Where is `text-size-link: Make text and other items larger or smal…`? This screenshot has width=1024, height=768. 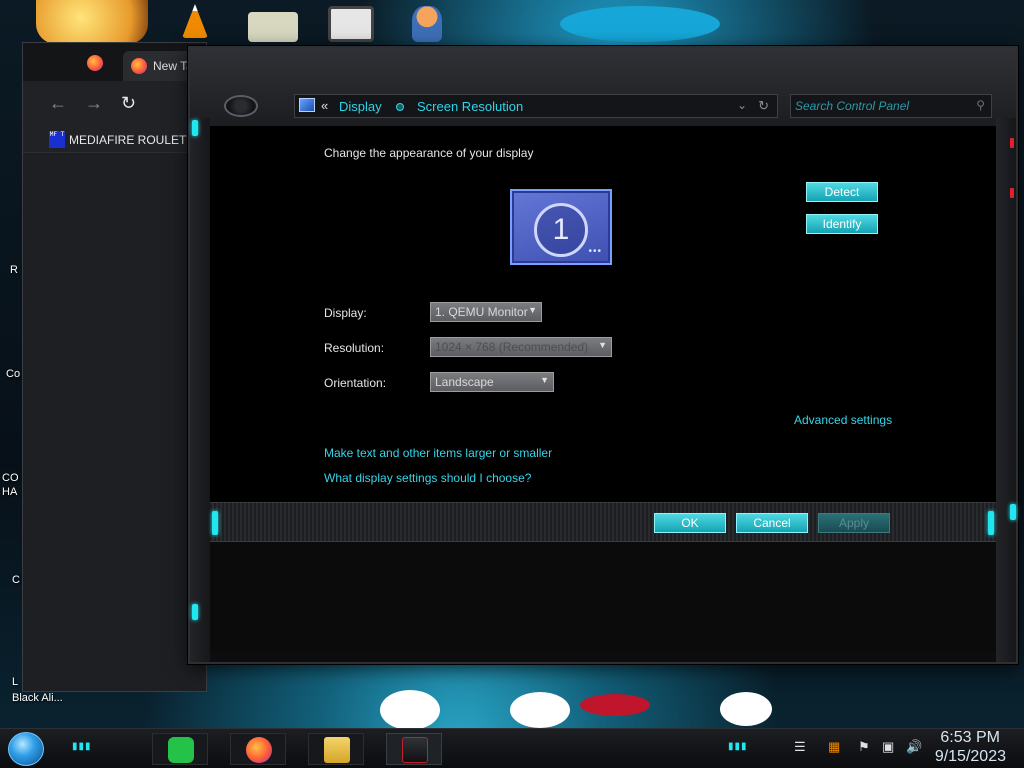
text-size-link: Make text and other items larger or smal… is located at coordinates (438, 453).